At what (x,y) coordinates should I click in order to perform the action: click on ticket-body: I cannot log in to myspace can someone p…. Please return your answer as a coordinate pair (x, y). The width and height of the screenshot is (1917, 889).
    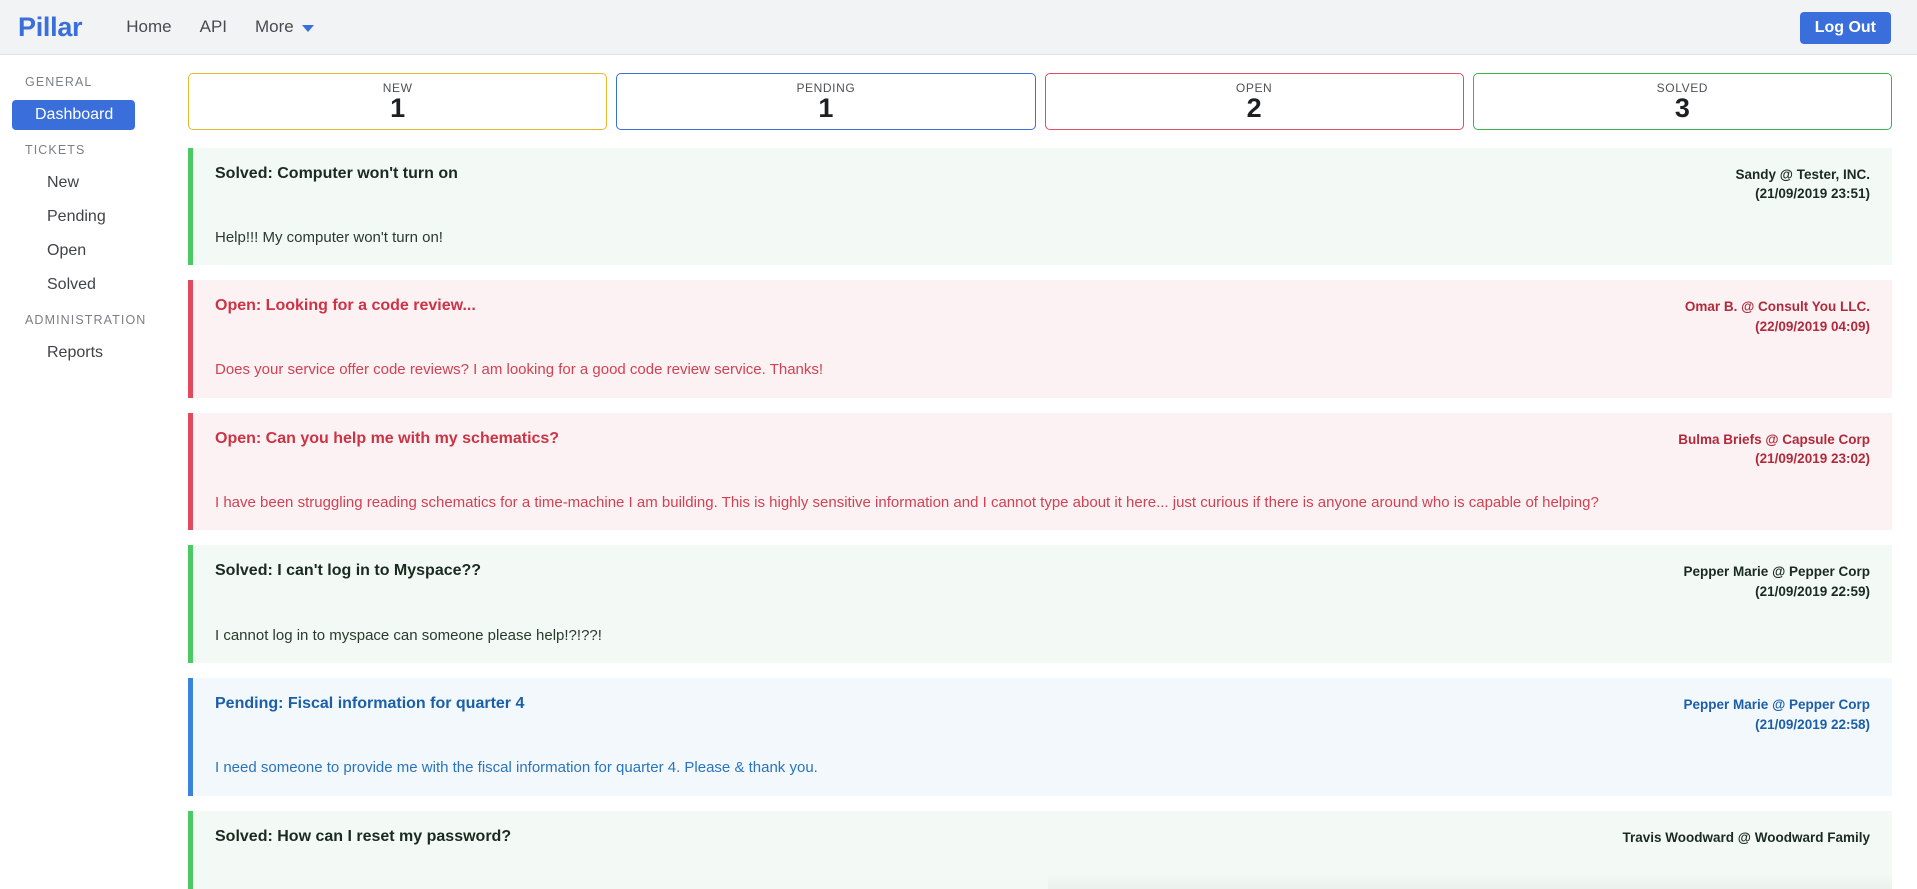
    Looking at the image, I should click on (408, 635).